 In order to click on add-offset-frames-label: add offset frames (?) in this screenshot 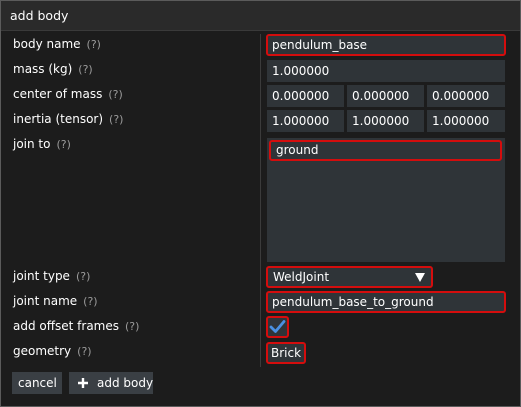, I will do `click(76, 326)`.